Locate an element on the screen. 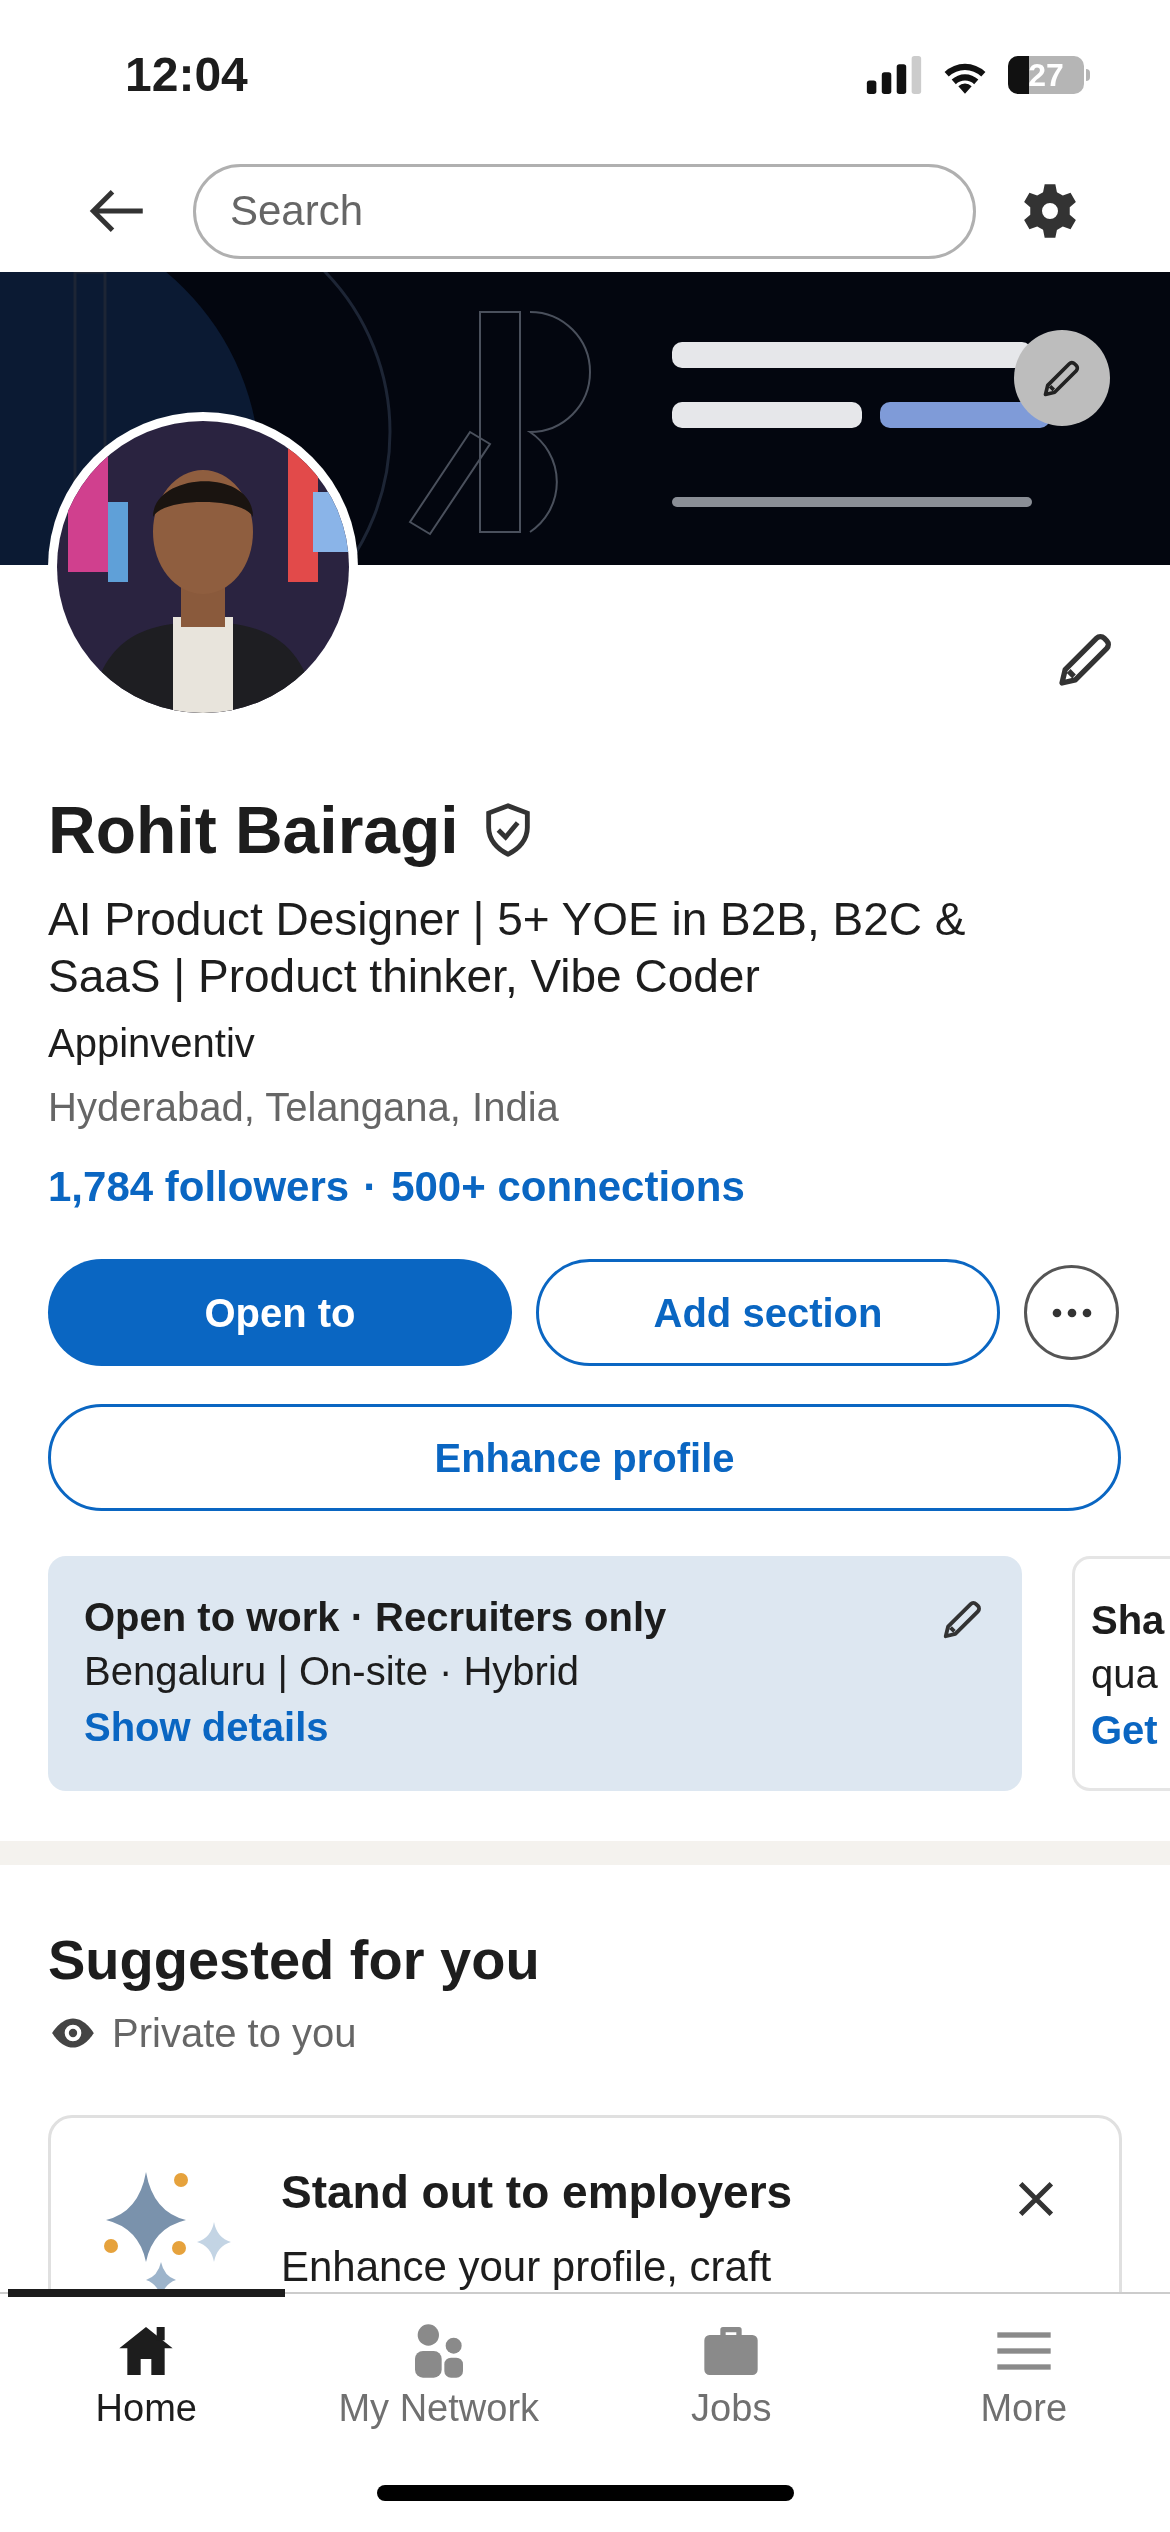 Image resolution: width=1170 pixels, height=2532 pixels. status-time: 12:04 is located at coordinates (186, 75).